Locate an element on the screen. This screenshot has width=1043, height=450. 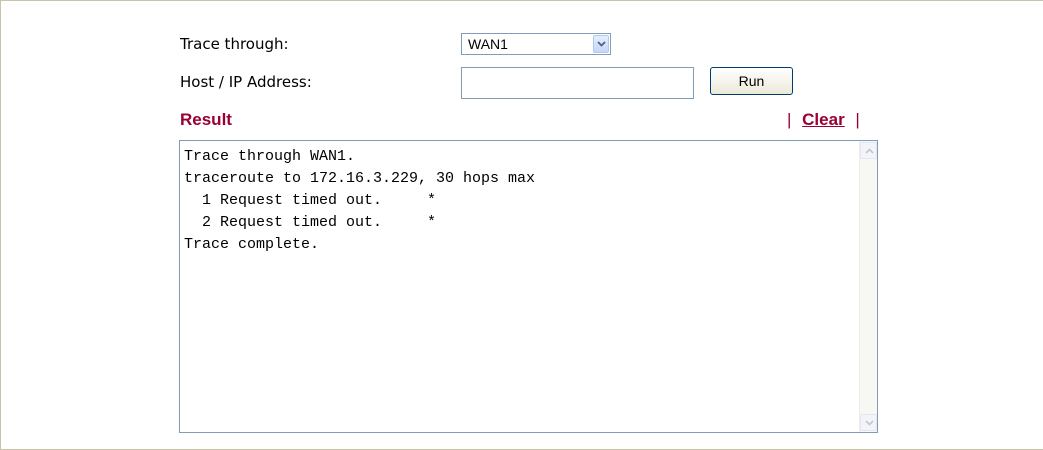
host-ip-label: Host / IP Address: is located at coordinates (246, 82).